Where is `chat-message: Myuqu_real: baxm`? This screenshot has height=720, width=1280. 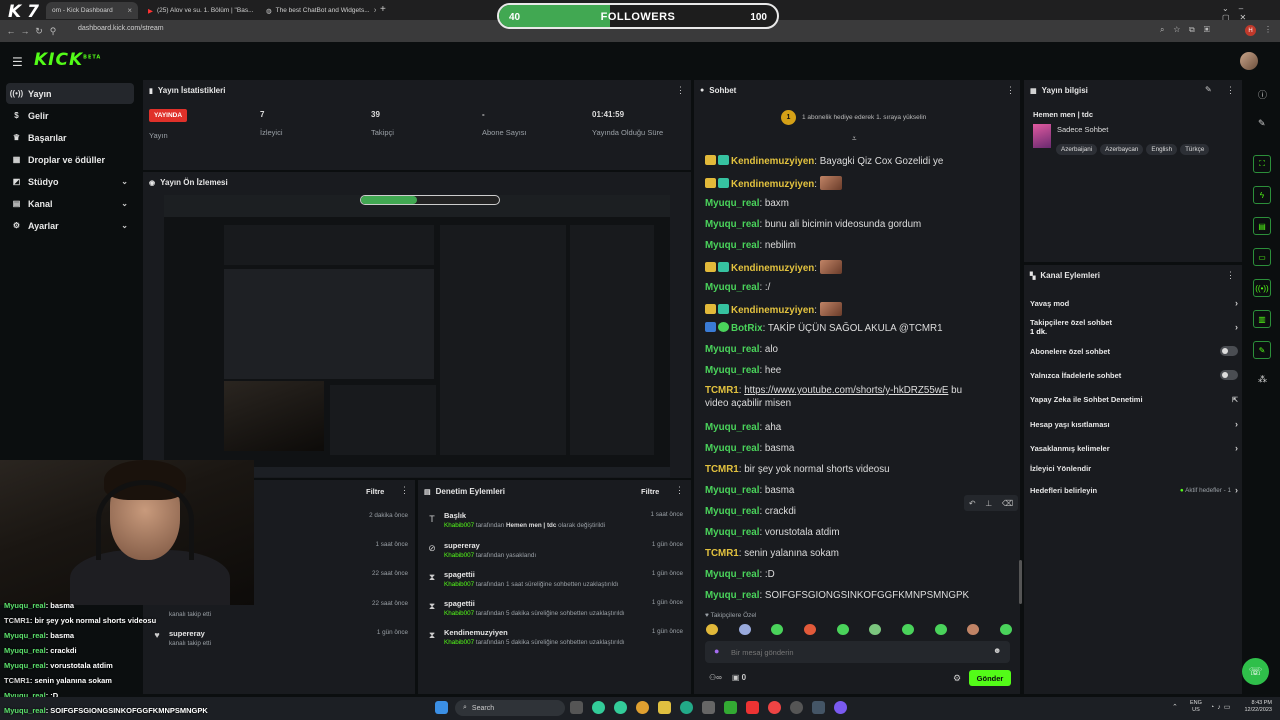 chat-message: Myuqu_real: baxm is located at coordinates (855, 203).